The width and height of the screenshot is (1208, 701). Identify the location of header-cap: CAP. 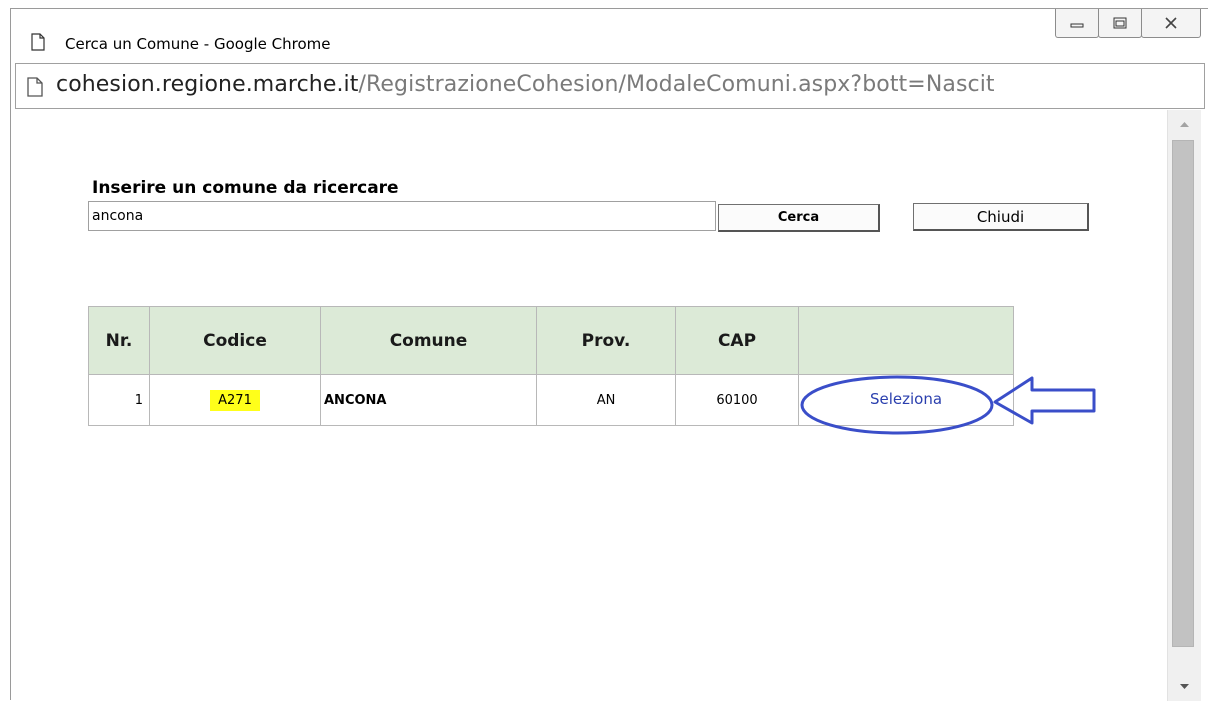
(737, 340).